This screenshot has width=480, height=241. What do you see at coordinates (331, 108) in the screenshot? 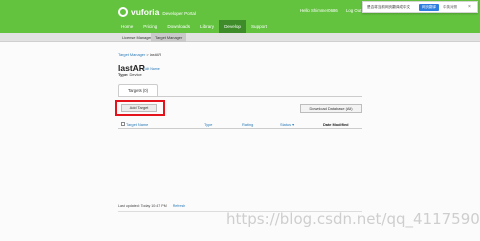
I see `download-database-button: Download Database (All)` at bounding box center [331, 108].